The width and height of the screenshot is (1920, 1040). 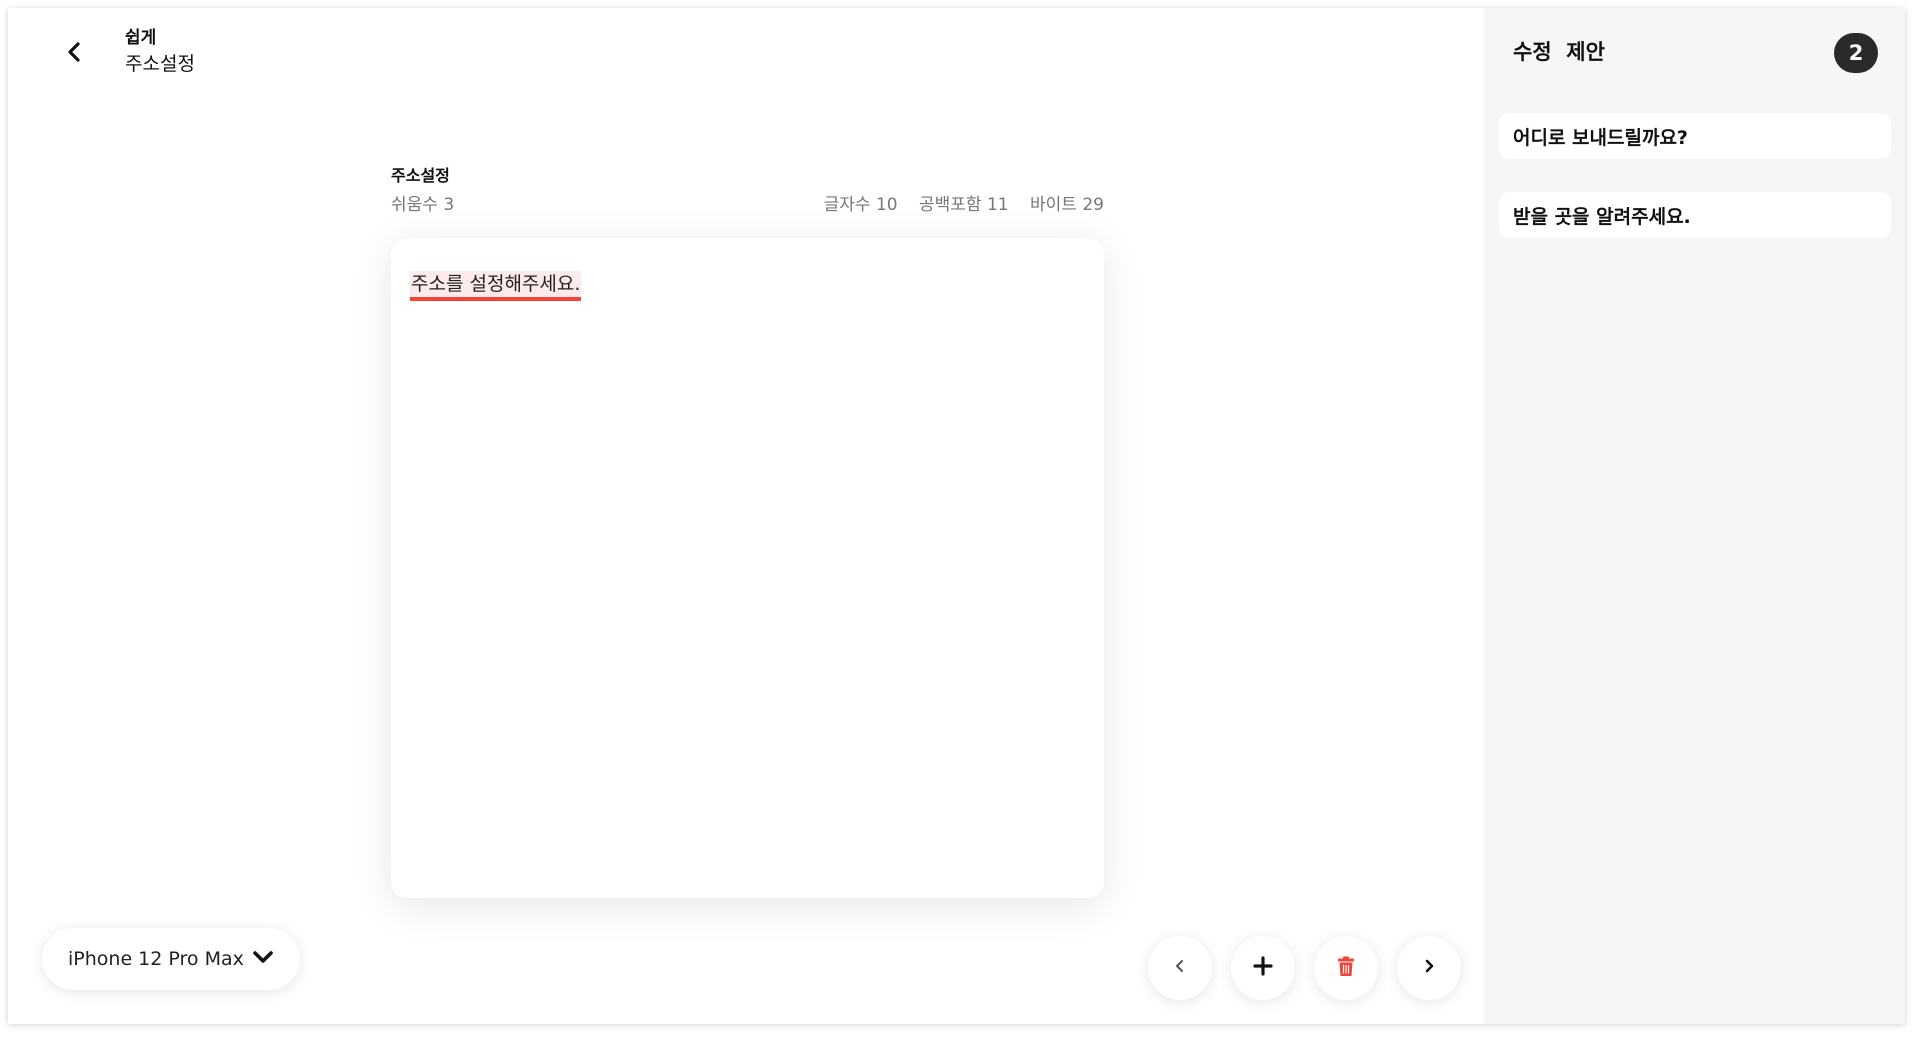 I want to click on page-subtitle: 주소설정, so click(x=160, y=64).